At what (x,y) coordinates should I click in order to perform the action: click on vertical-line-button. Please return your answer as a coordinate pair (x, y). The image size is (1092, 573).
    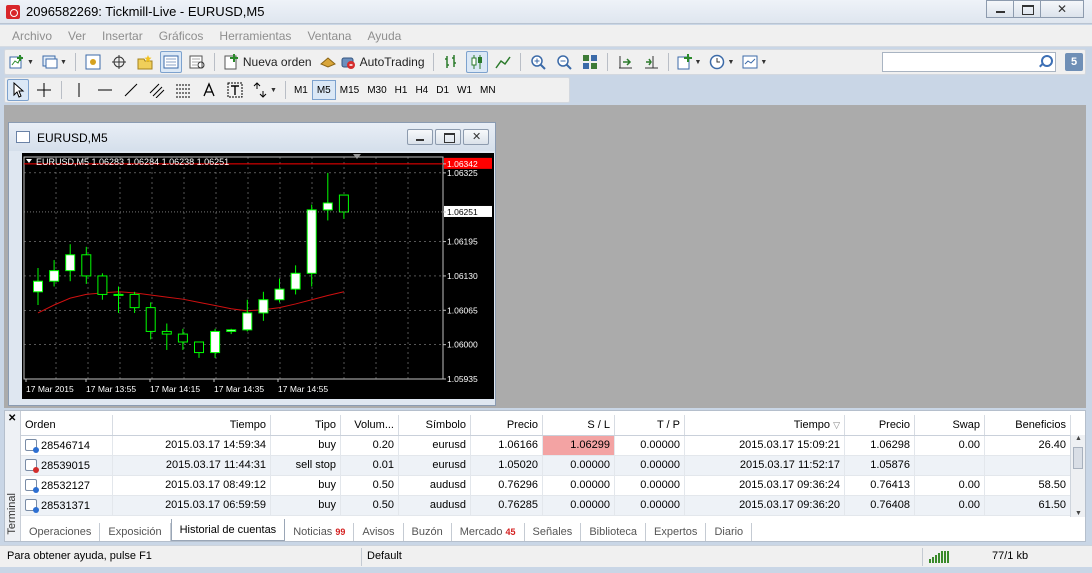
    Looking at the image, I should click on (79, 90).